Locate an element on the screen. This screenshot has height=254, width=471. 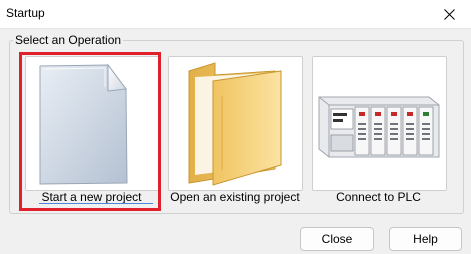
folder-icon is located at coordinates (235, 124).